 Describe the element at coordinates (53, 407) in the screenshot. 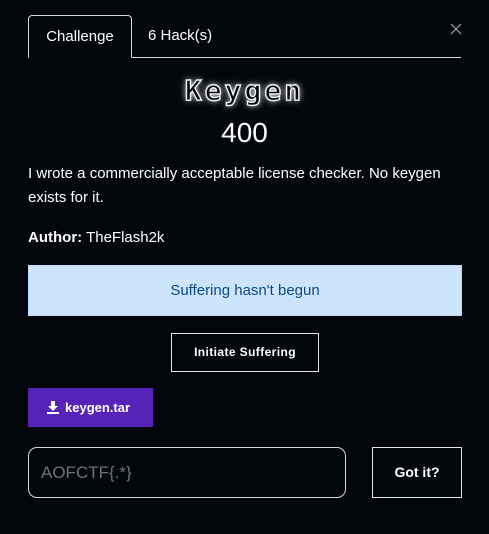

I see `download-icon` at that location.